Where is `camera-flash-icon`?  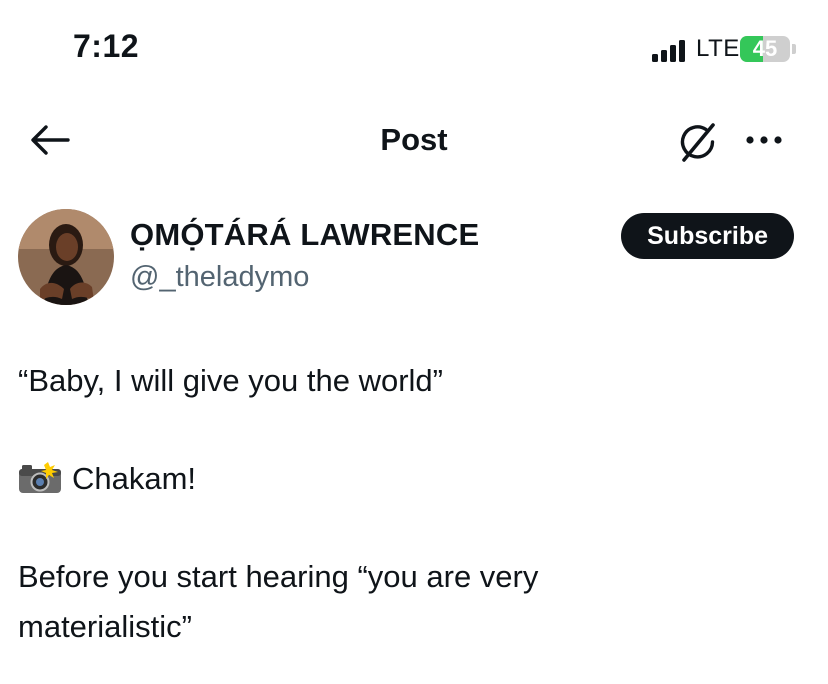
camera-flash-icon is located at coordinates (40, 476).